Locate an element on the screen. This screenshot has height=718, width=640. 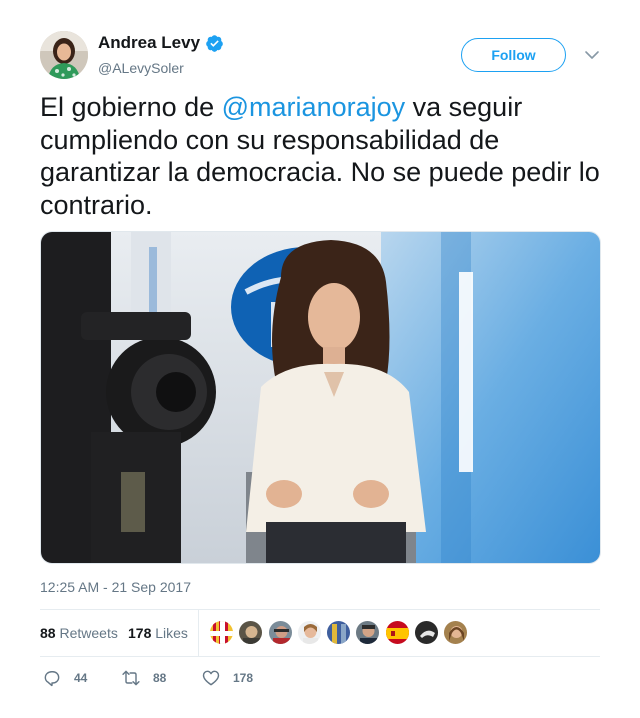
reply-count: 44 is located at coordinates (81, 678).